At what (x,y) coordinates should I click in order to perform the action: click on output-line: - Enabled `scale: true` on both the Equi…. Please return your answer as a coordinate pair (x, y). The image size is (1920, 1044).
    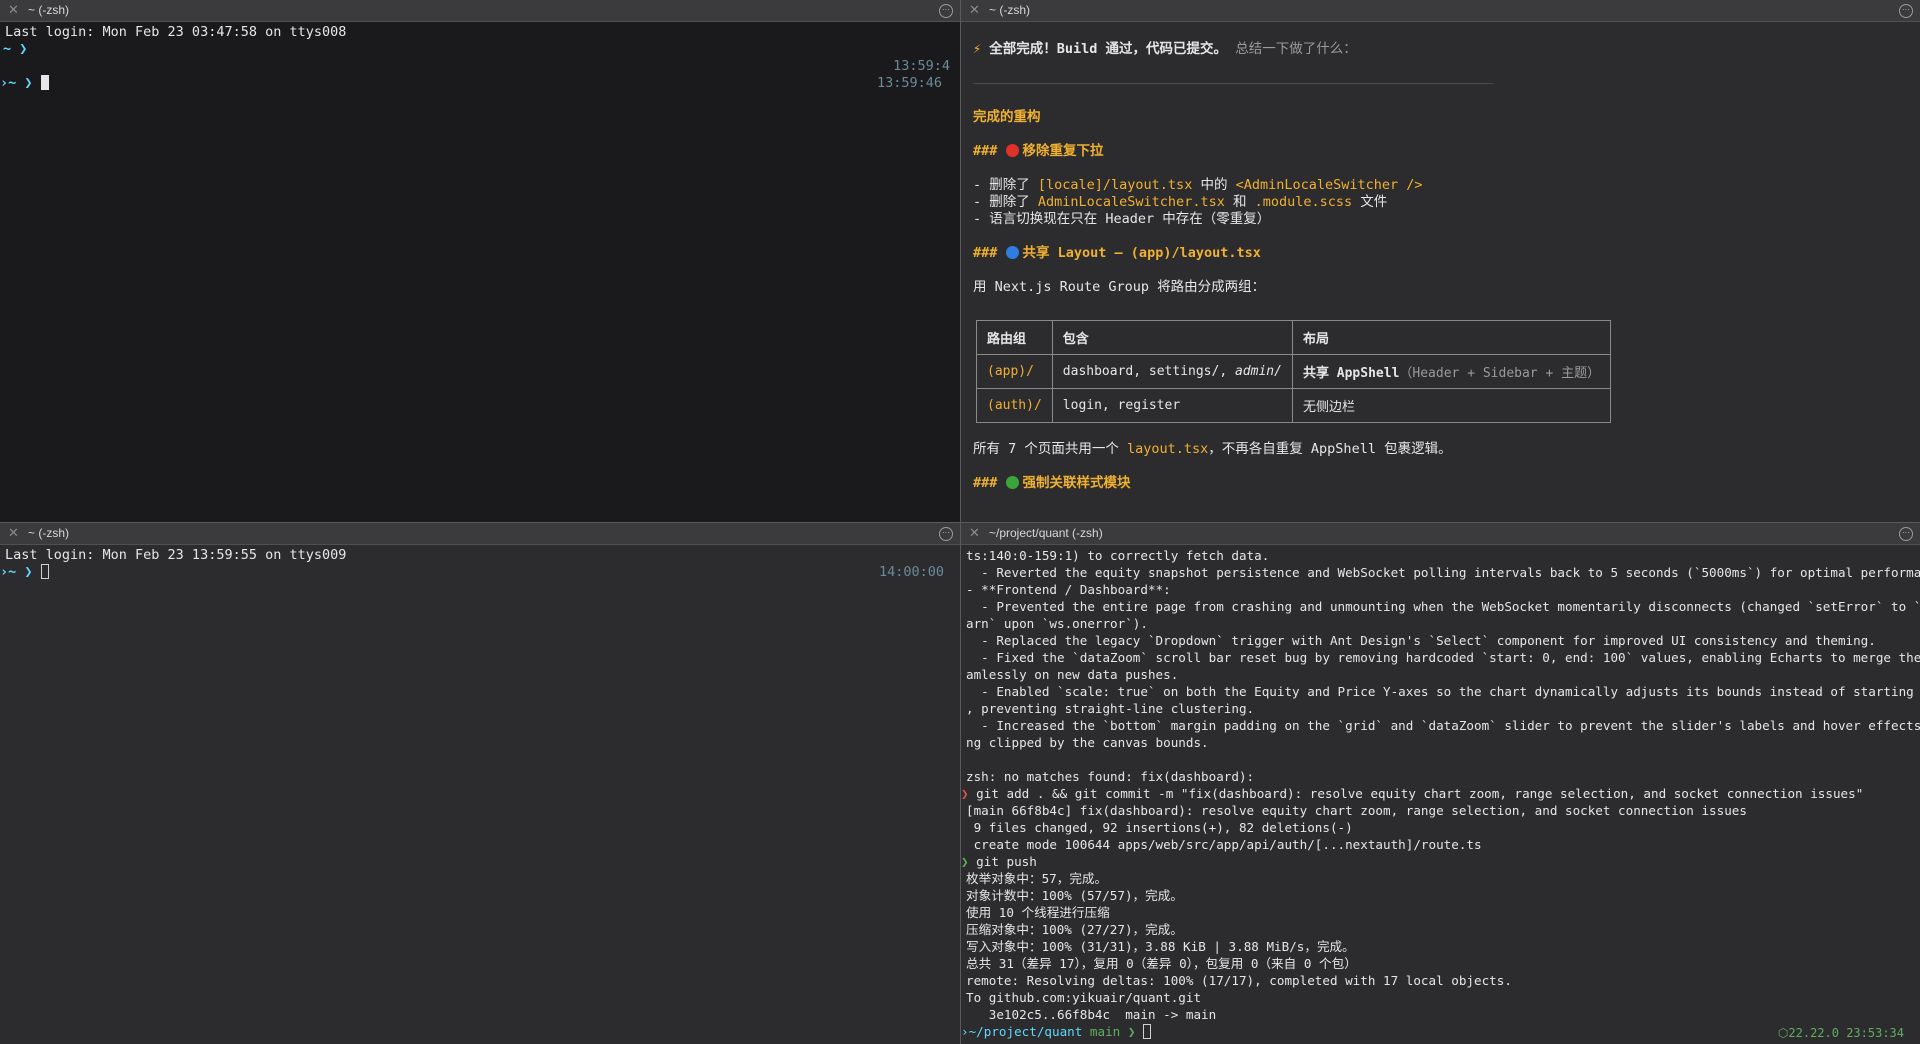
    Looking at the image, I should click on (1443, 691).